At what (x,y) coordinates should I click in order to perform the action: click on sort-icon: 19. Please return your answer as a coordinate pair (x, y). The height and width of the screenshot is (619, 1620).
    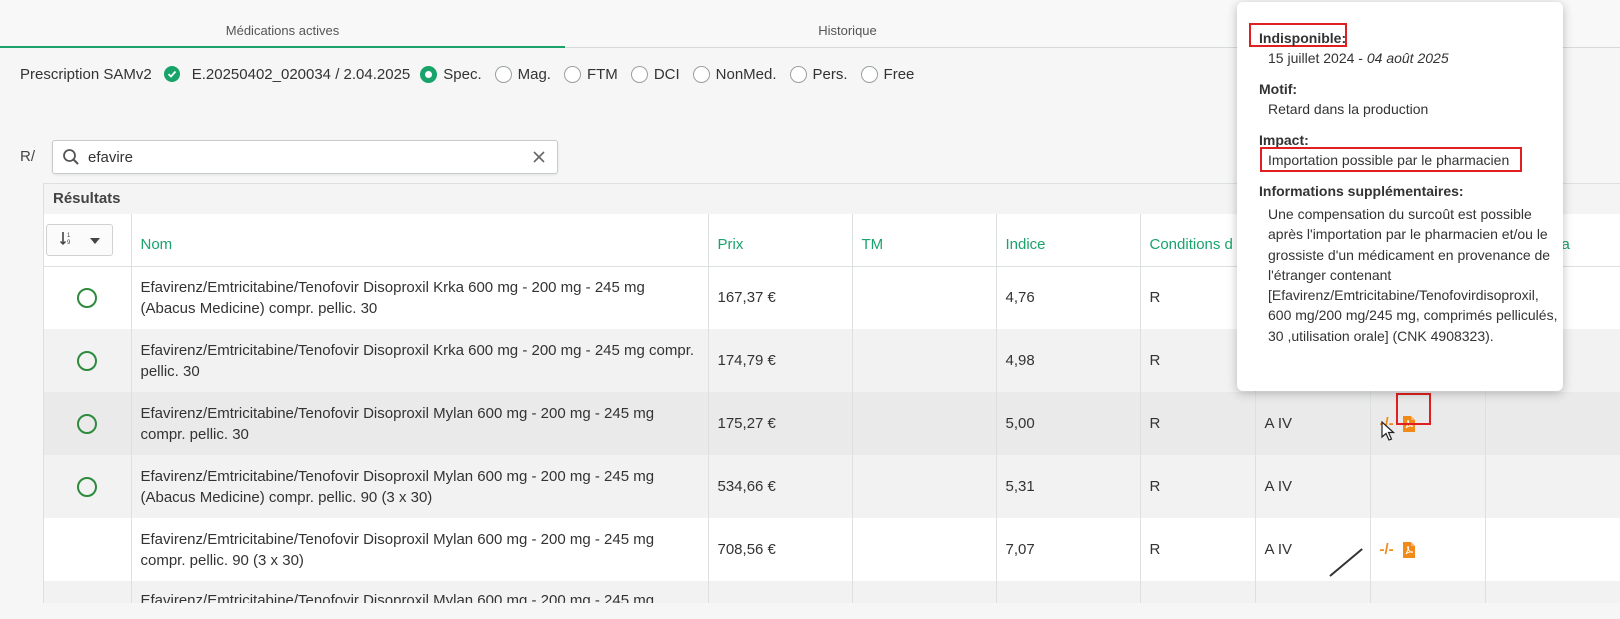
    Looking at the image, I should click on (67, 240).